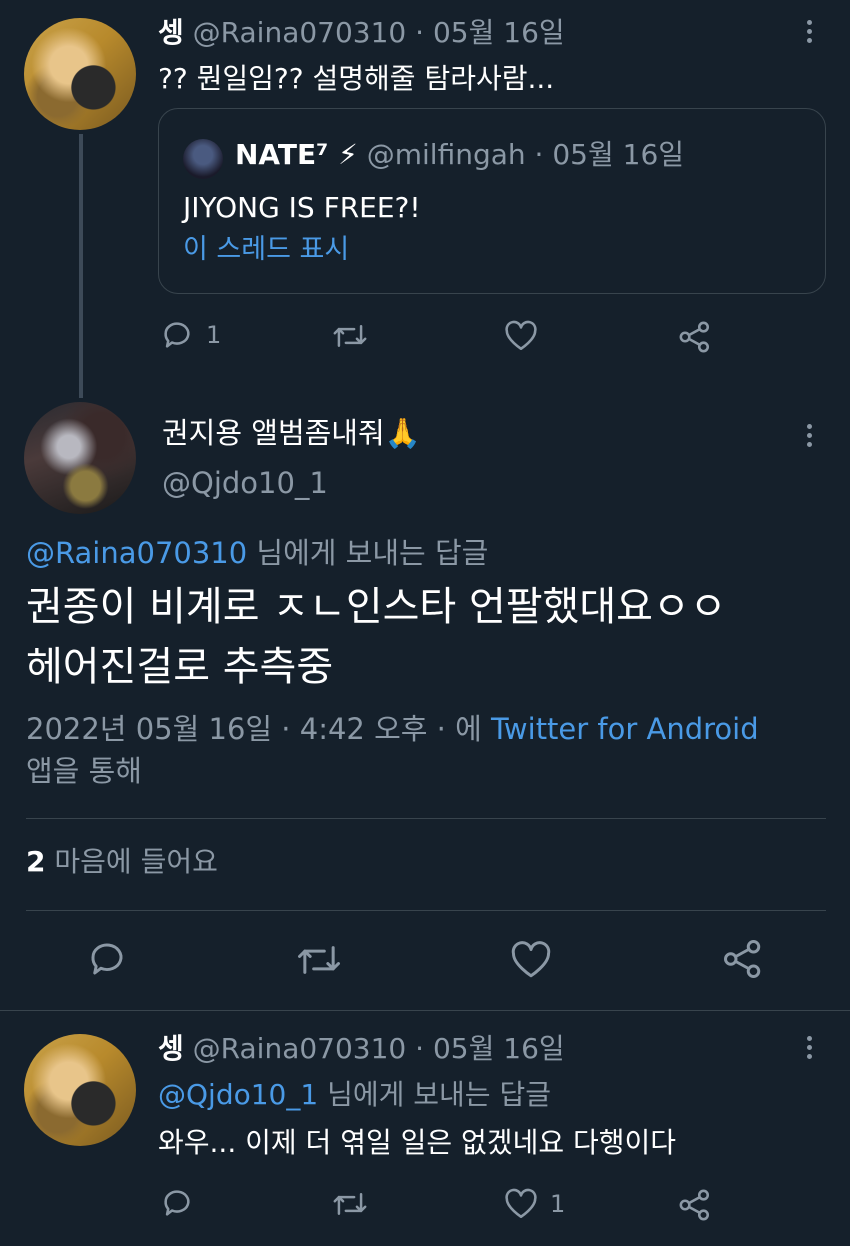 Image resolution: width=850 pixels, height=1246 pixels. I want to click on quote-header: NATE⁷ ⚡ @milfingah · 05월 16일, so click(459, 155).